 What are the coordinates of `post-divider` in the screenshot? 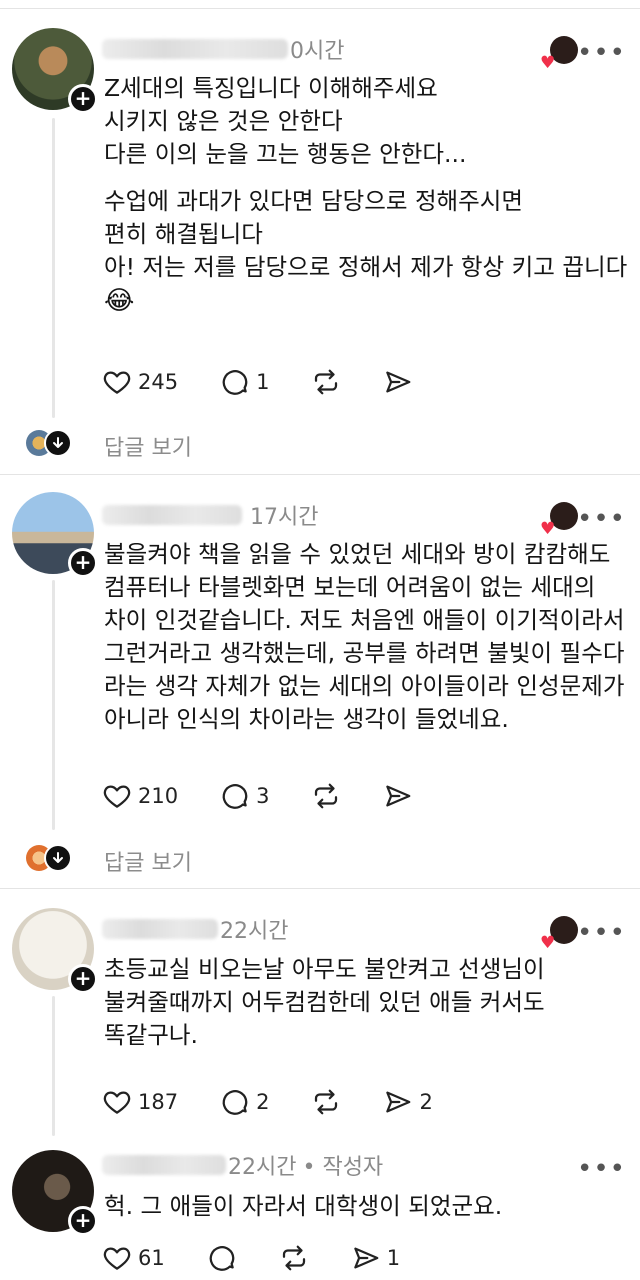 It's located at (320, 474).